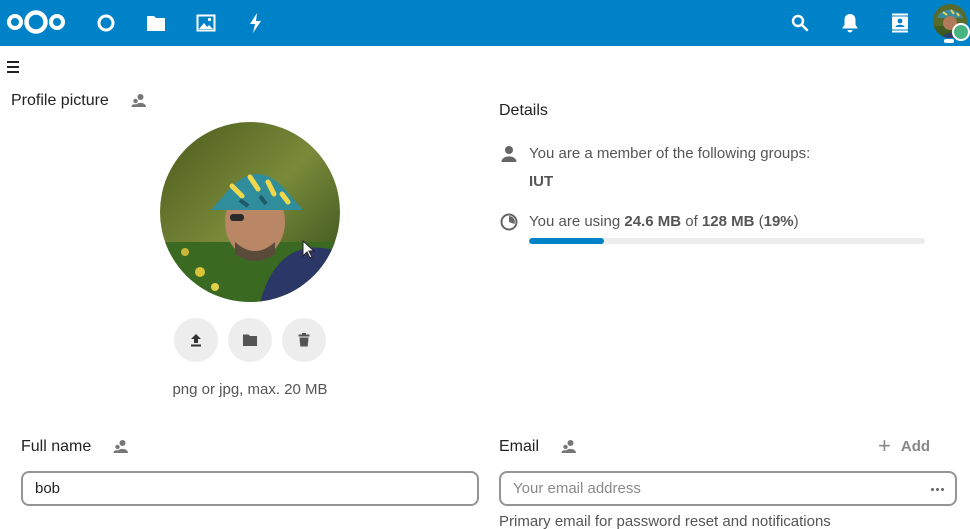  I want to click on nextcloud-logo, so click(36, 22).